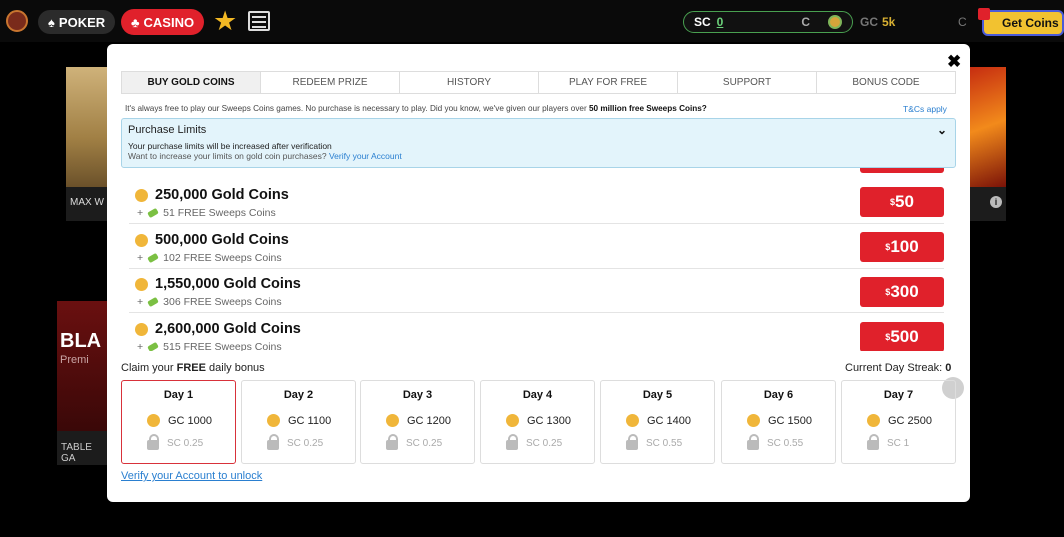  I want to click on sweeps-coins-balance: SC 0 C, so click(768, 22).